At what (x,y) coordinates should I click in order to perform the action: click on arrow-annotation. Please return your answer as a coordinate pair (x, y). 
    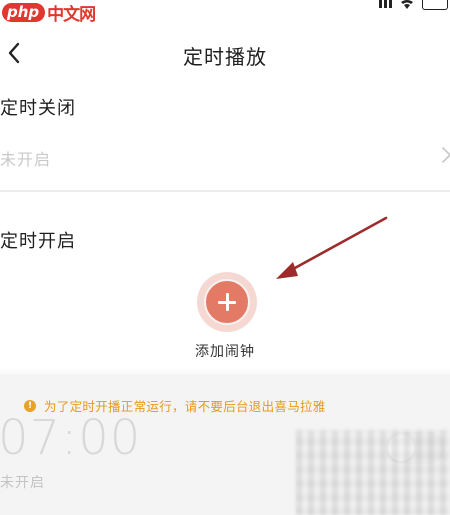
    Looking at the image, I should click on (332, 247).